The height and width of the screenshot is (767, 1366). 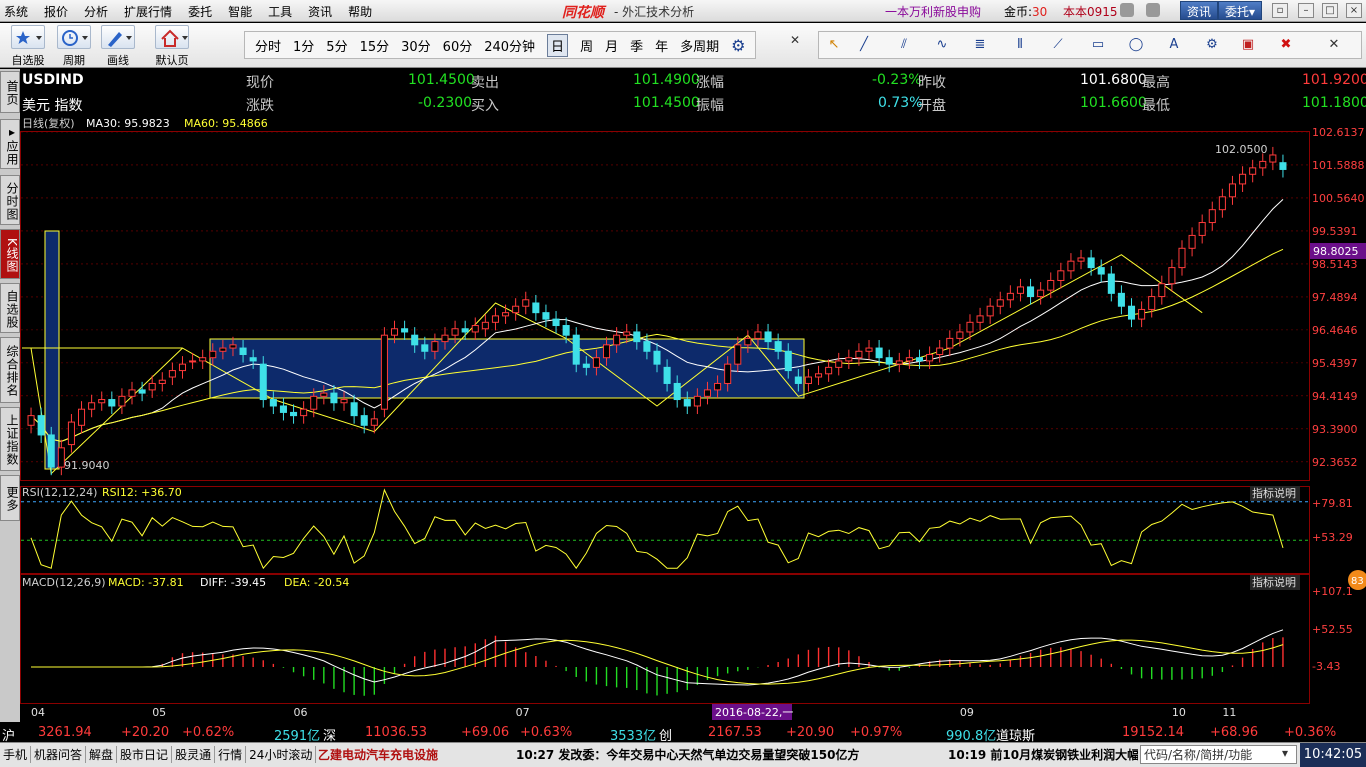 What do you see at coordinates (586, 45) in the screenshot?
I see `period-week: 周` at bounding box center [586, 45].